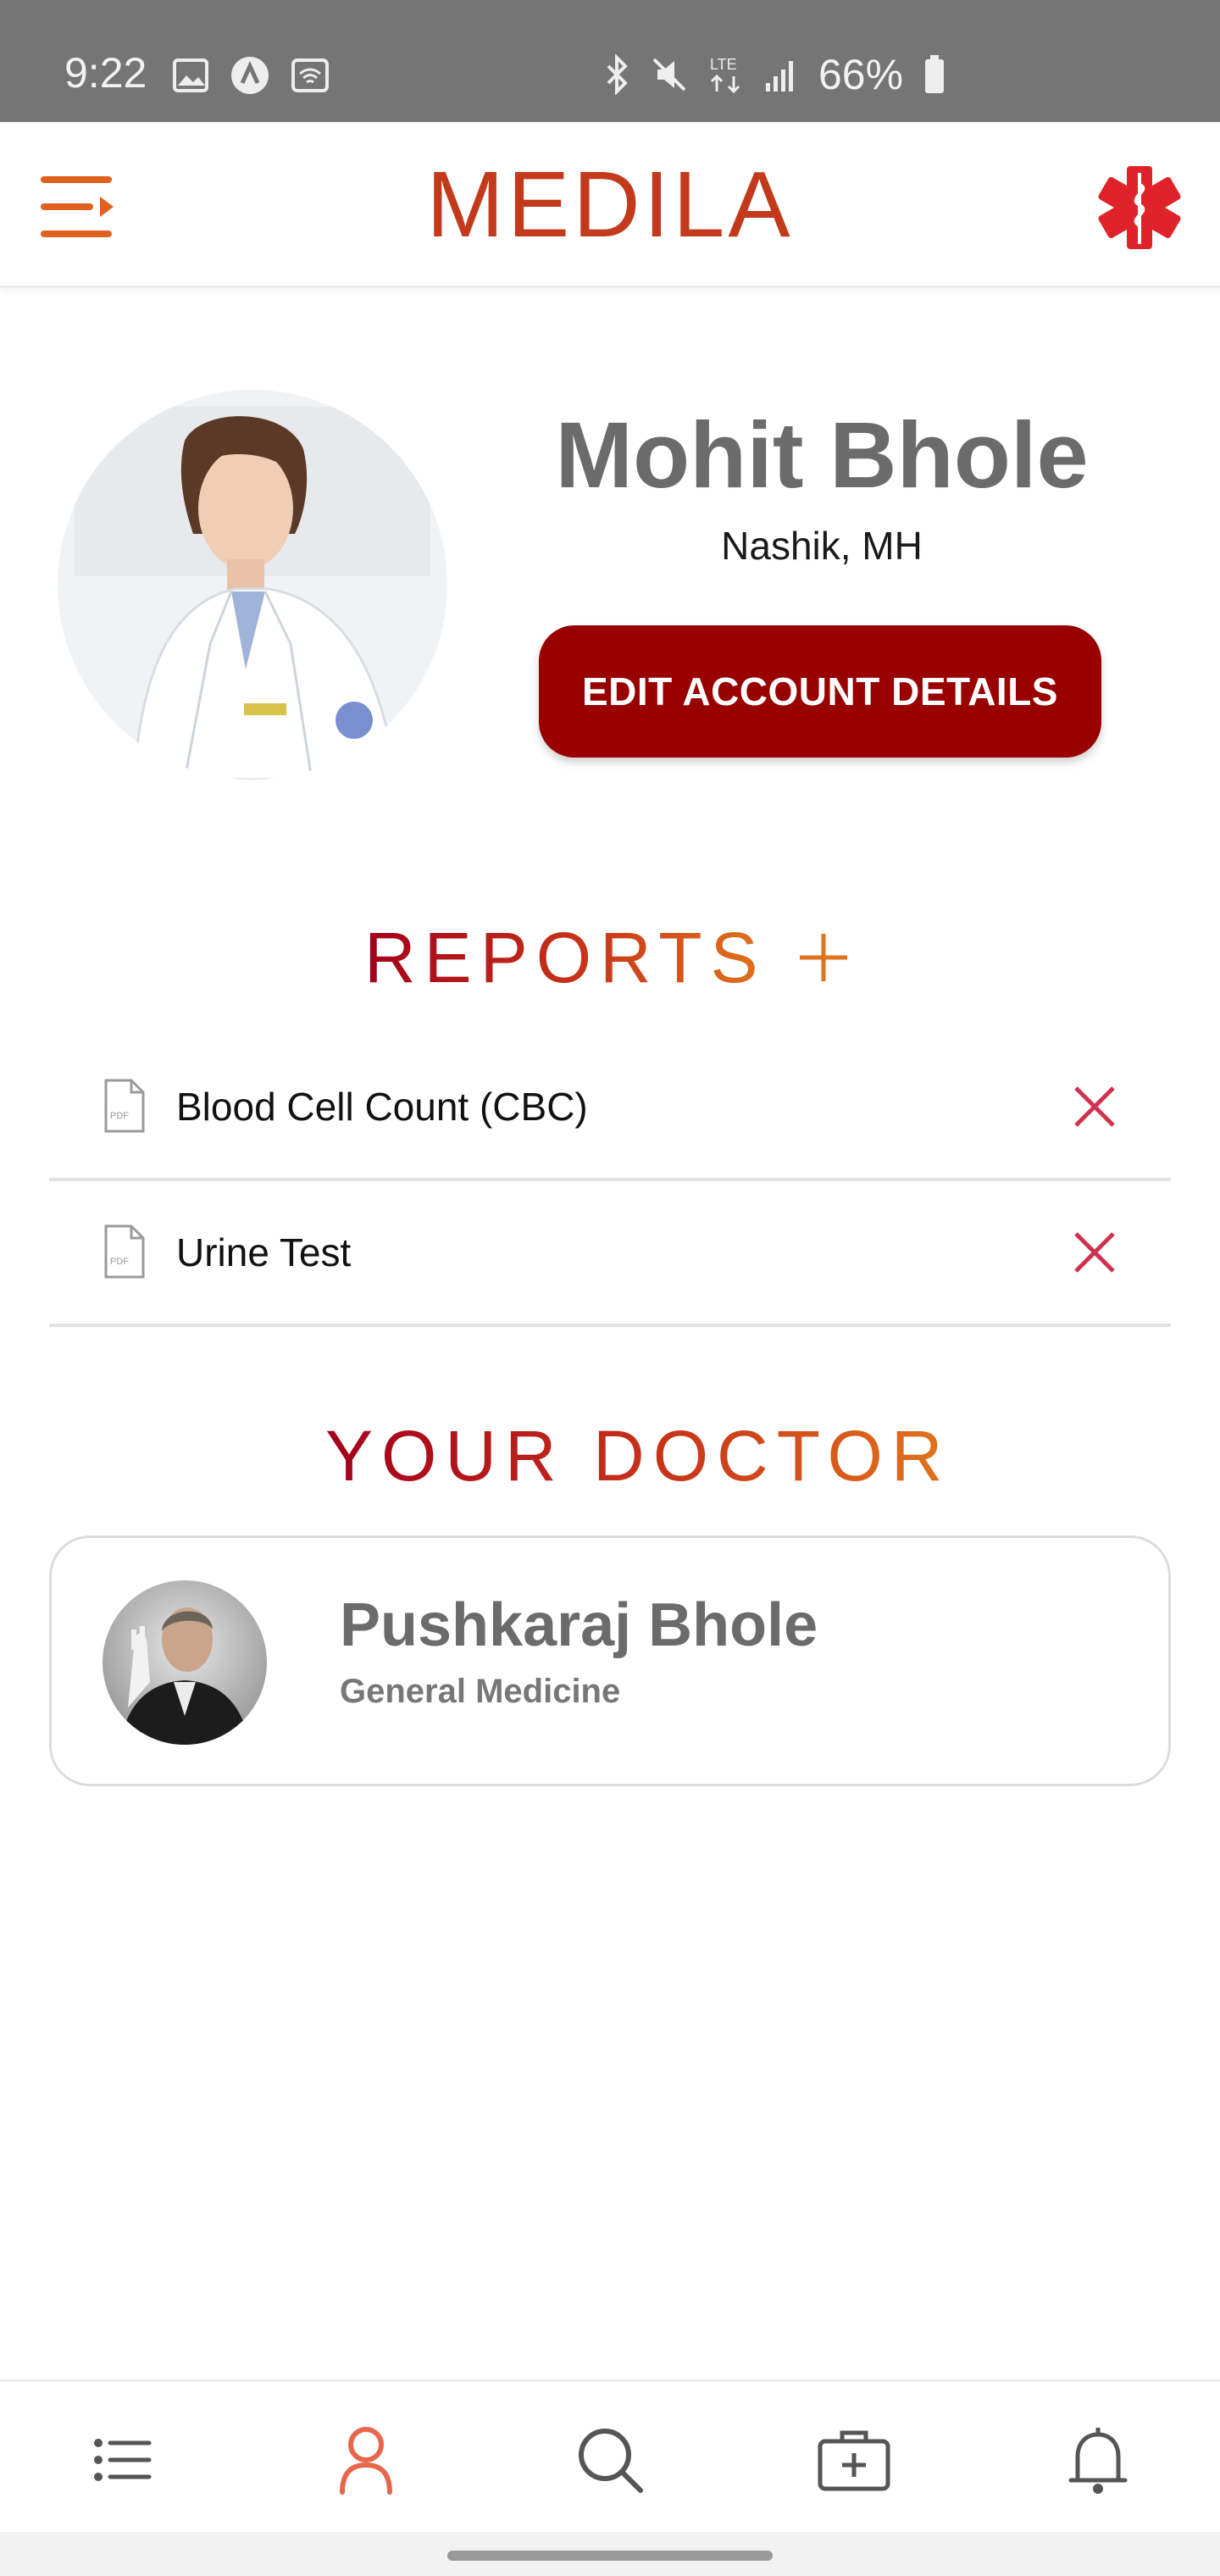 Image resolution: width=1220 pixels, height=2576 pixels. Describe the element at coordinates (252, 585) in the screenshot. I see `profile-avatar` at that location.